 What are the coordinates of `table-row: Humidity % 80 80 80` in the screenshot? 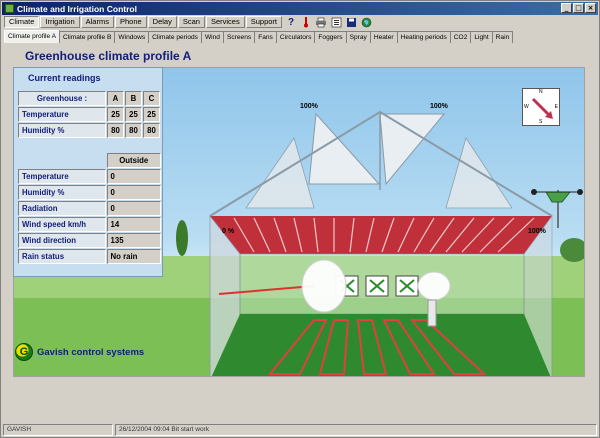 It's located at (89, 130).